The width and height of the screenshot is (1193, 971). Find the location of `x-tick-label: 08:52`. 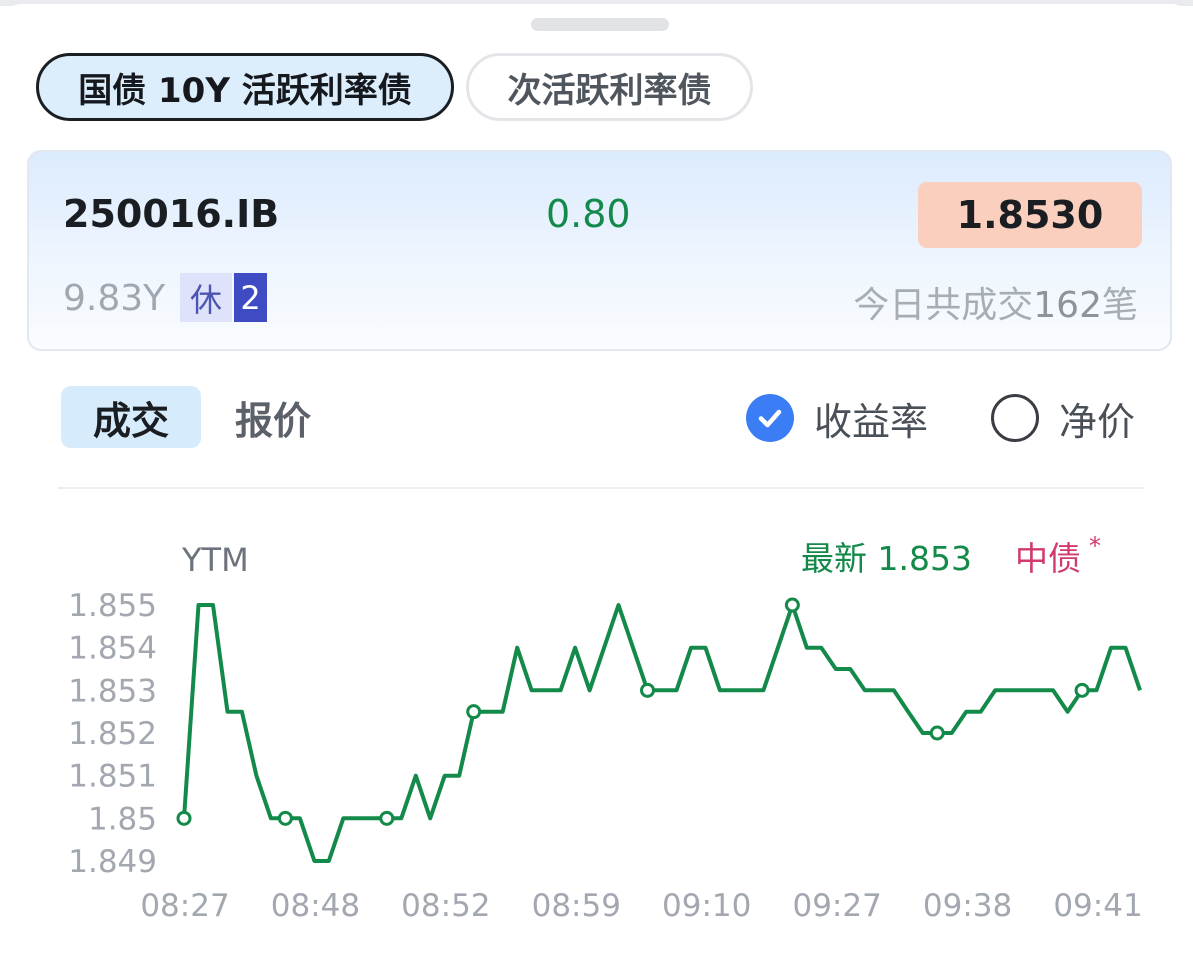

x-tick-label: 08:52 is located at coordinates (445, 906).